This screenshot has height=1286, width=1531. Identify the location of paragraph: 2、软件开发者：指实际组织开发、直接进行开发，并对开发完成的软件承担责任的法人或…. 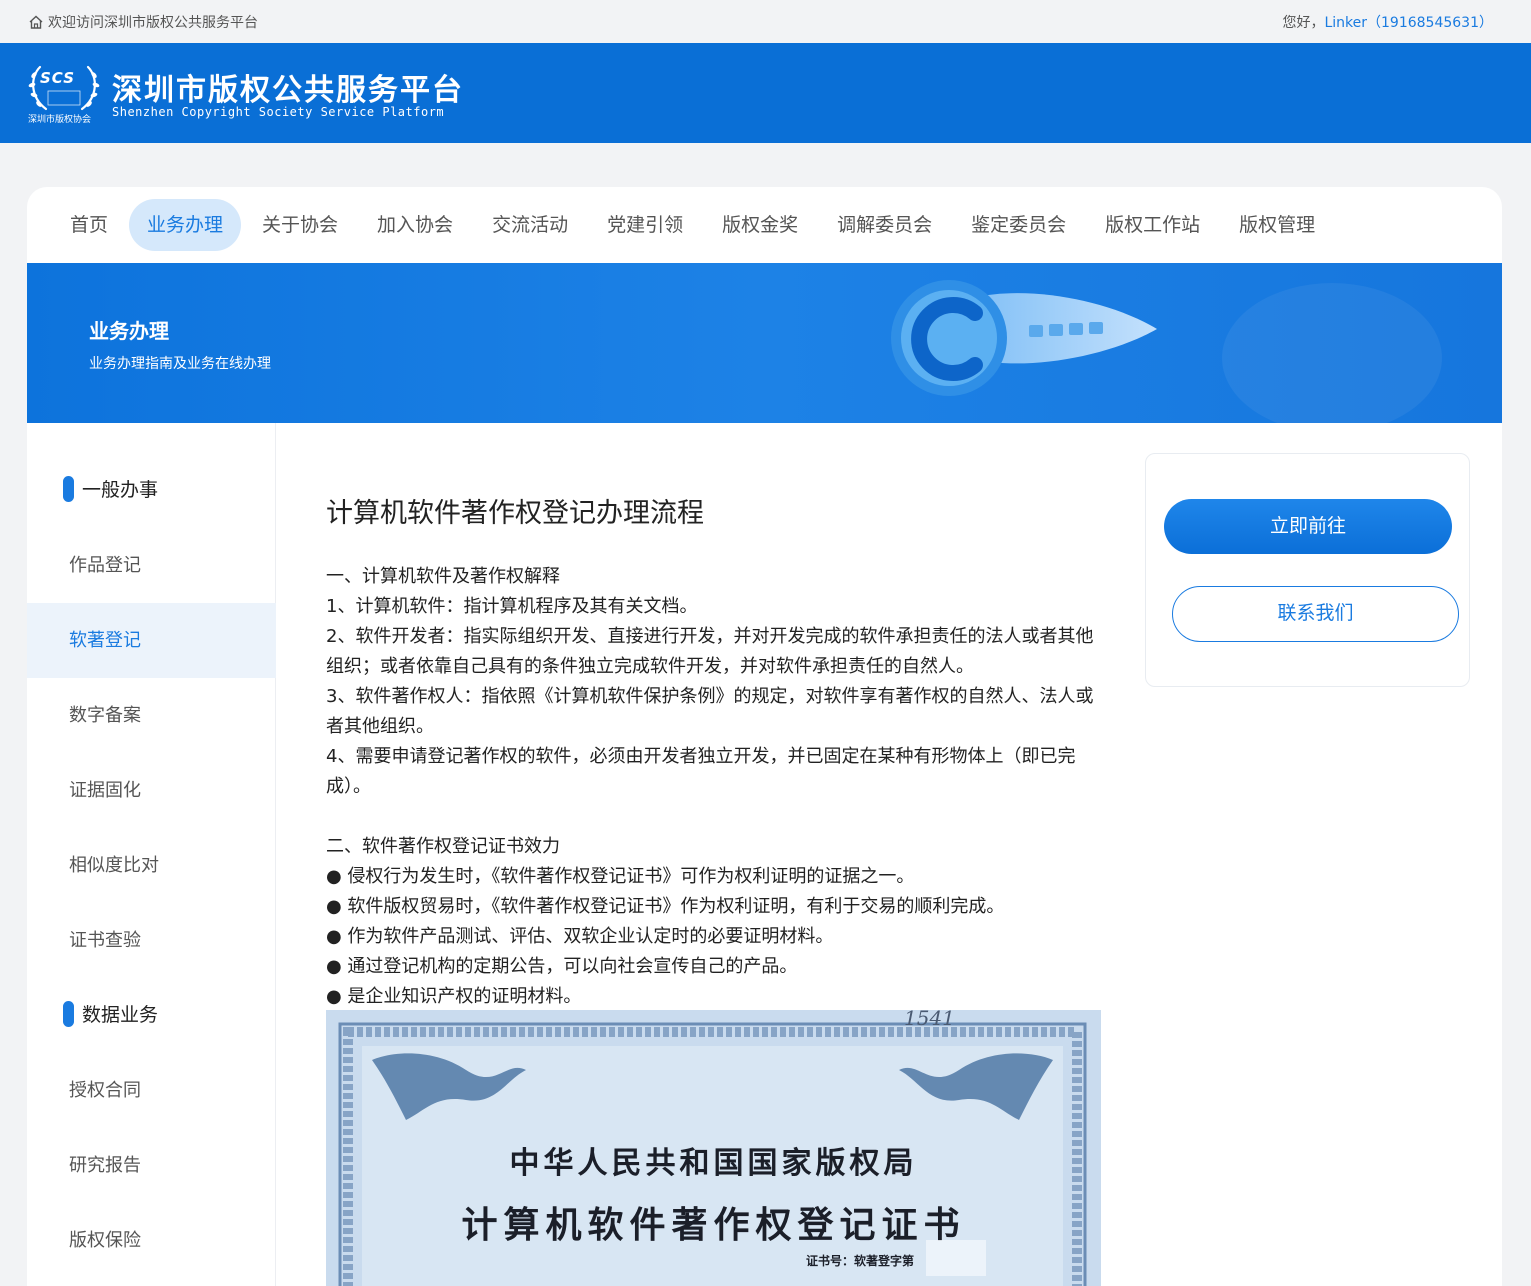
(710, 651).